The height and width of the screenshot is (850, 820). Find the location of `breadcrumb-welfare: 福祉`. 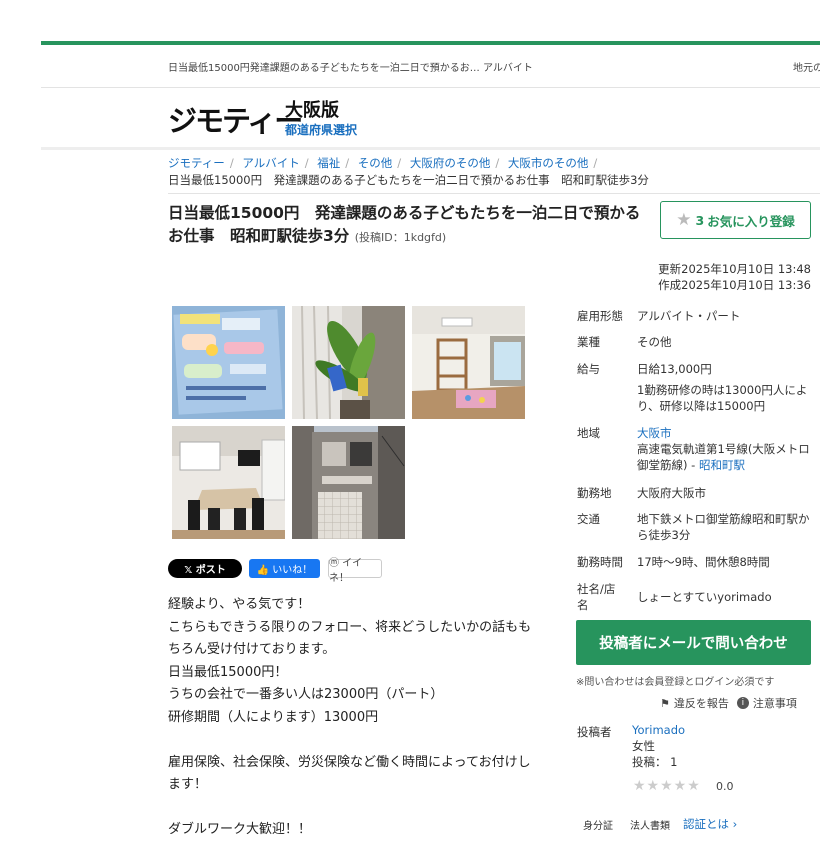

breadcrumb-welfare: 福祉 is located at coordinates (328, 163).